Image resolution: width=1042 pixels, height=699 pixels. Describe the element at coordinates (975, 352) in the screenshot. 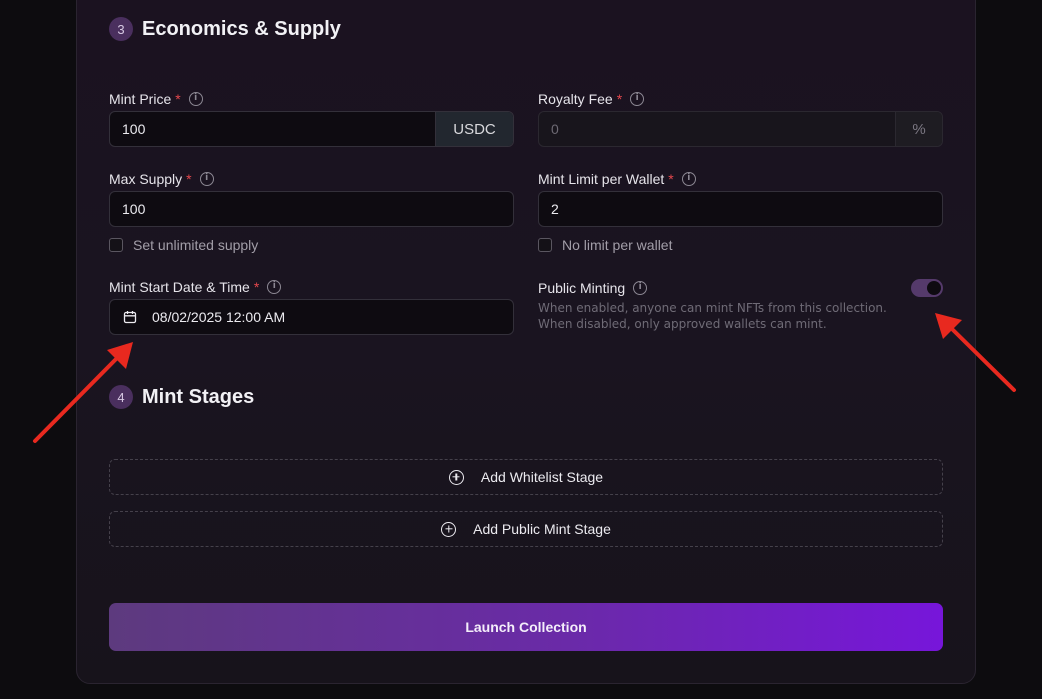

I see `arrow-to-toggle` at that location.